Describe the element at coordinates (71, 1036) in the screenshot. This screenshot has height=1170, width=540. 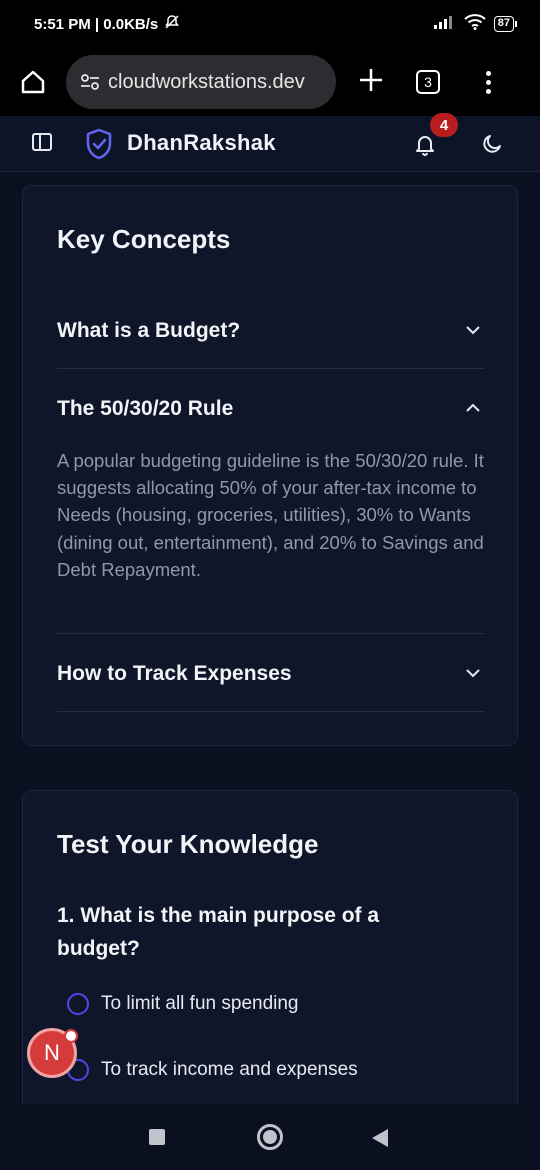
I see `status-dot` at that location.